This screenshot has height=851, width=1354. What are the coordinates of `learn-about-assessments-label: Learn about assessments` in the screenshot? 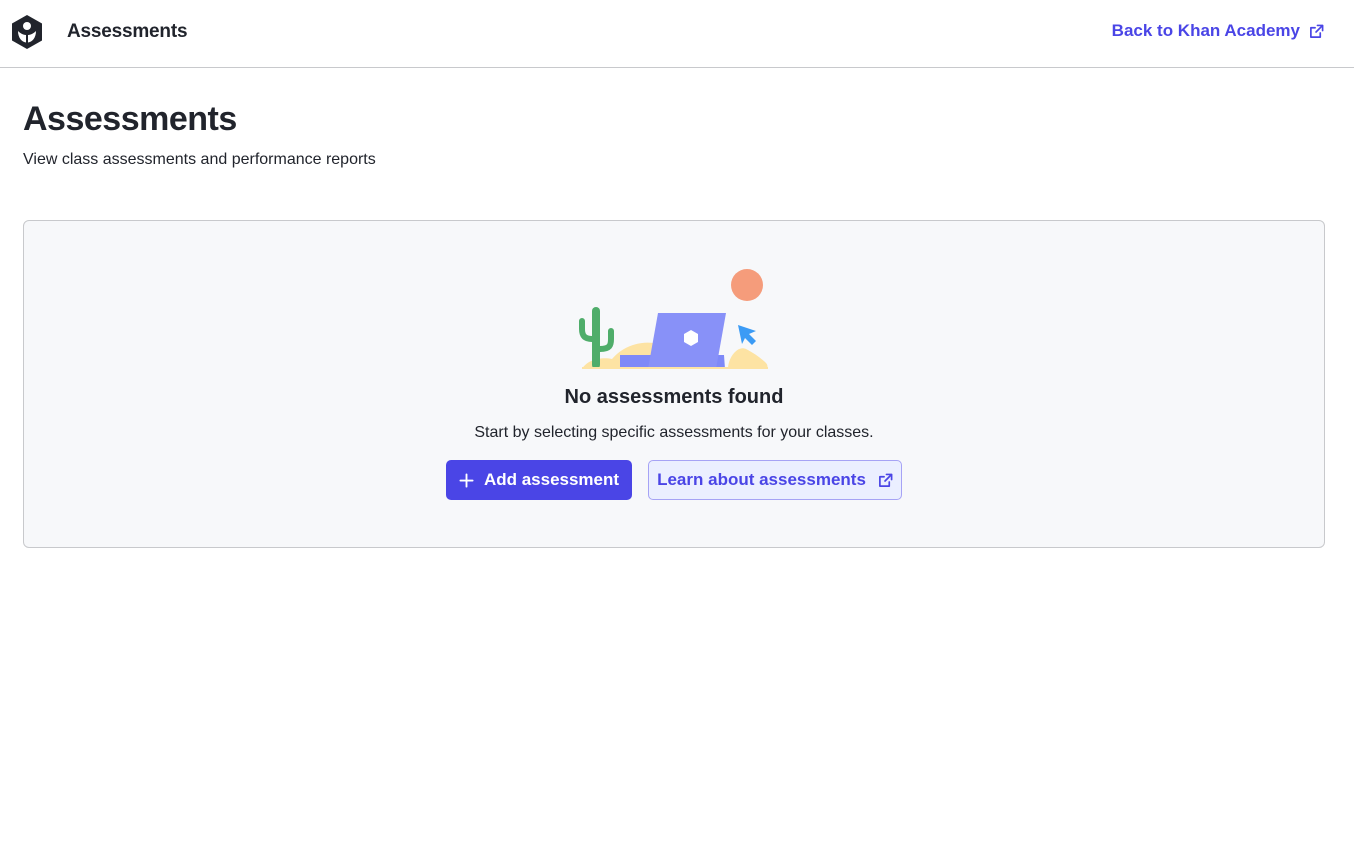 It's located at (761, 479).